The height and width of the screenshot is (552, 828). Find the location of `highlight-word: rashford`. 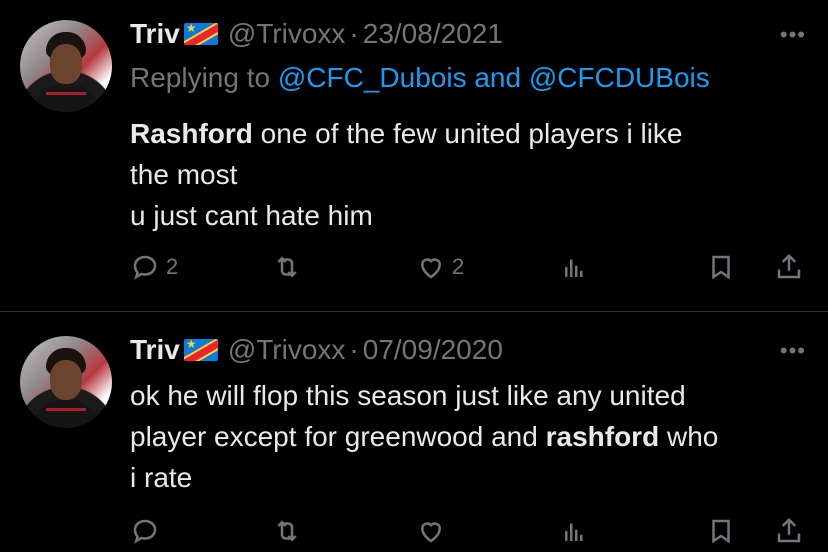

highlight-word: rashford is located at coordinates (602, 436).